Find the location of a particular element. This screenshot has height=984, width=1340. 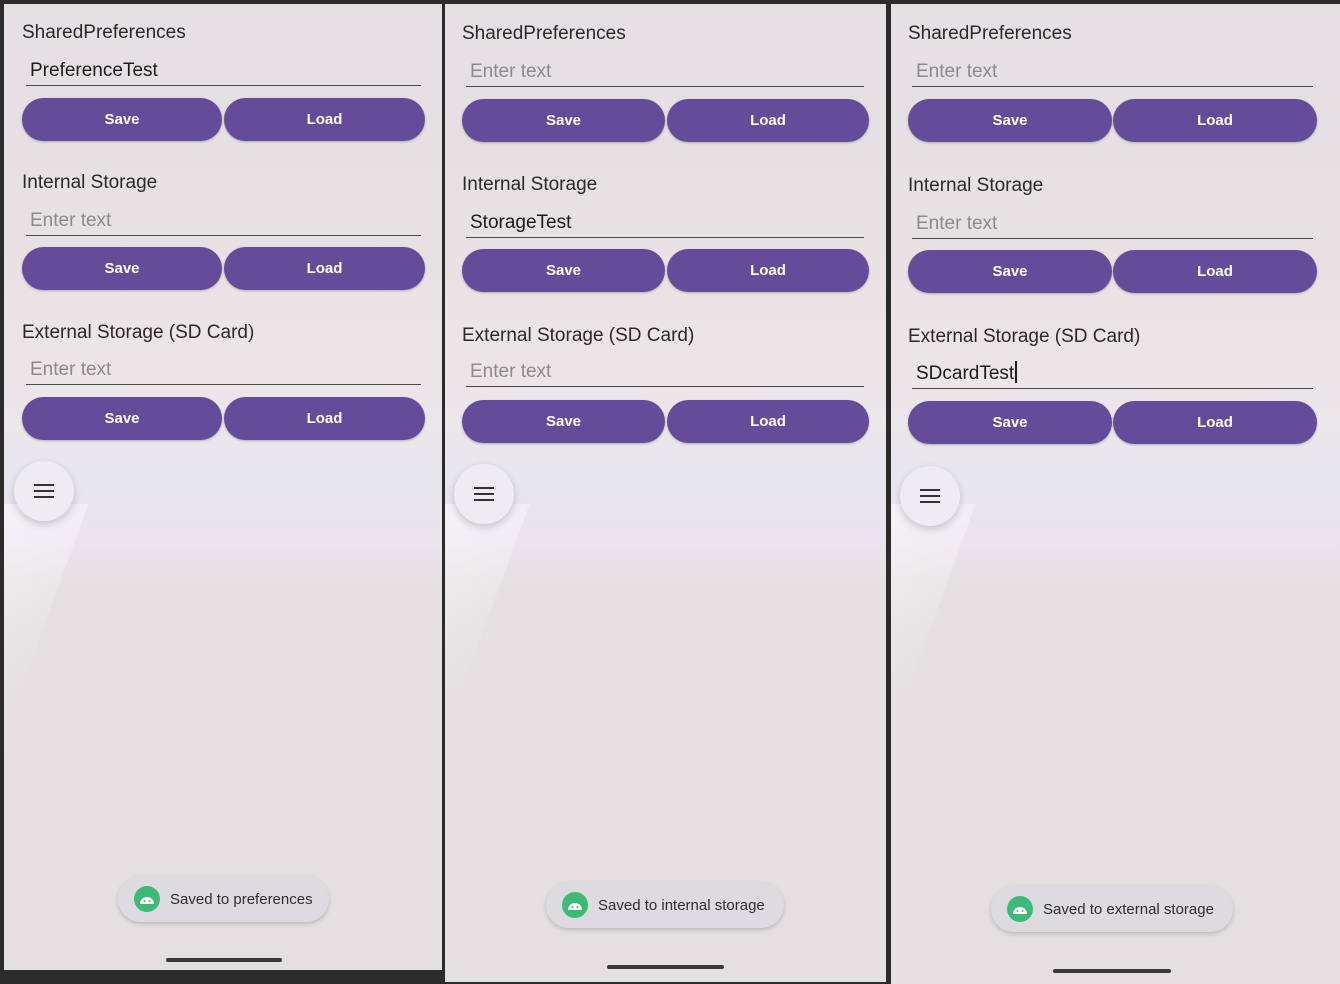

toast-message: Saved to internal storage is located at coordinates (681, 905).